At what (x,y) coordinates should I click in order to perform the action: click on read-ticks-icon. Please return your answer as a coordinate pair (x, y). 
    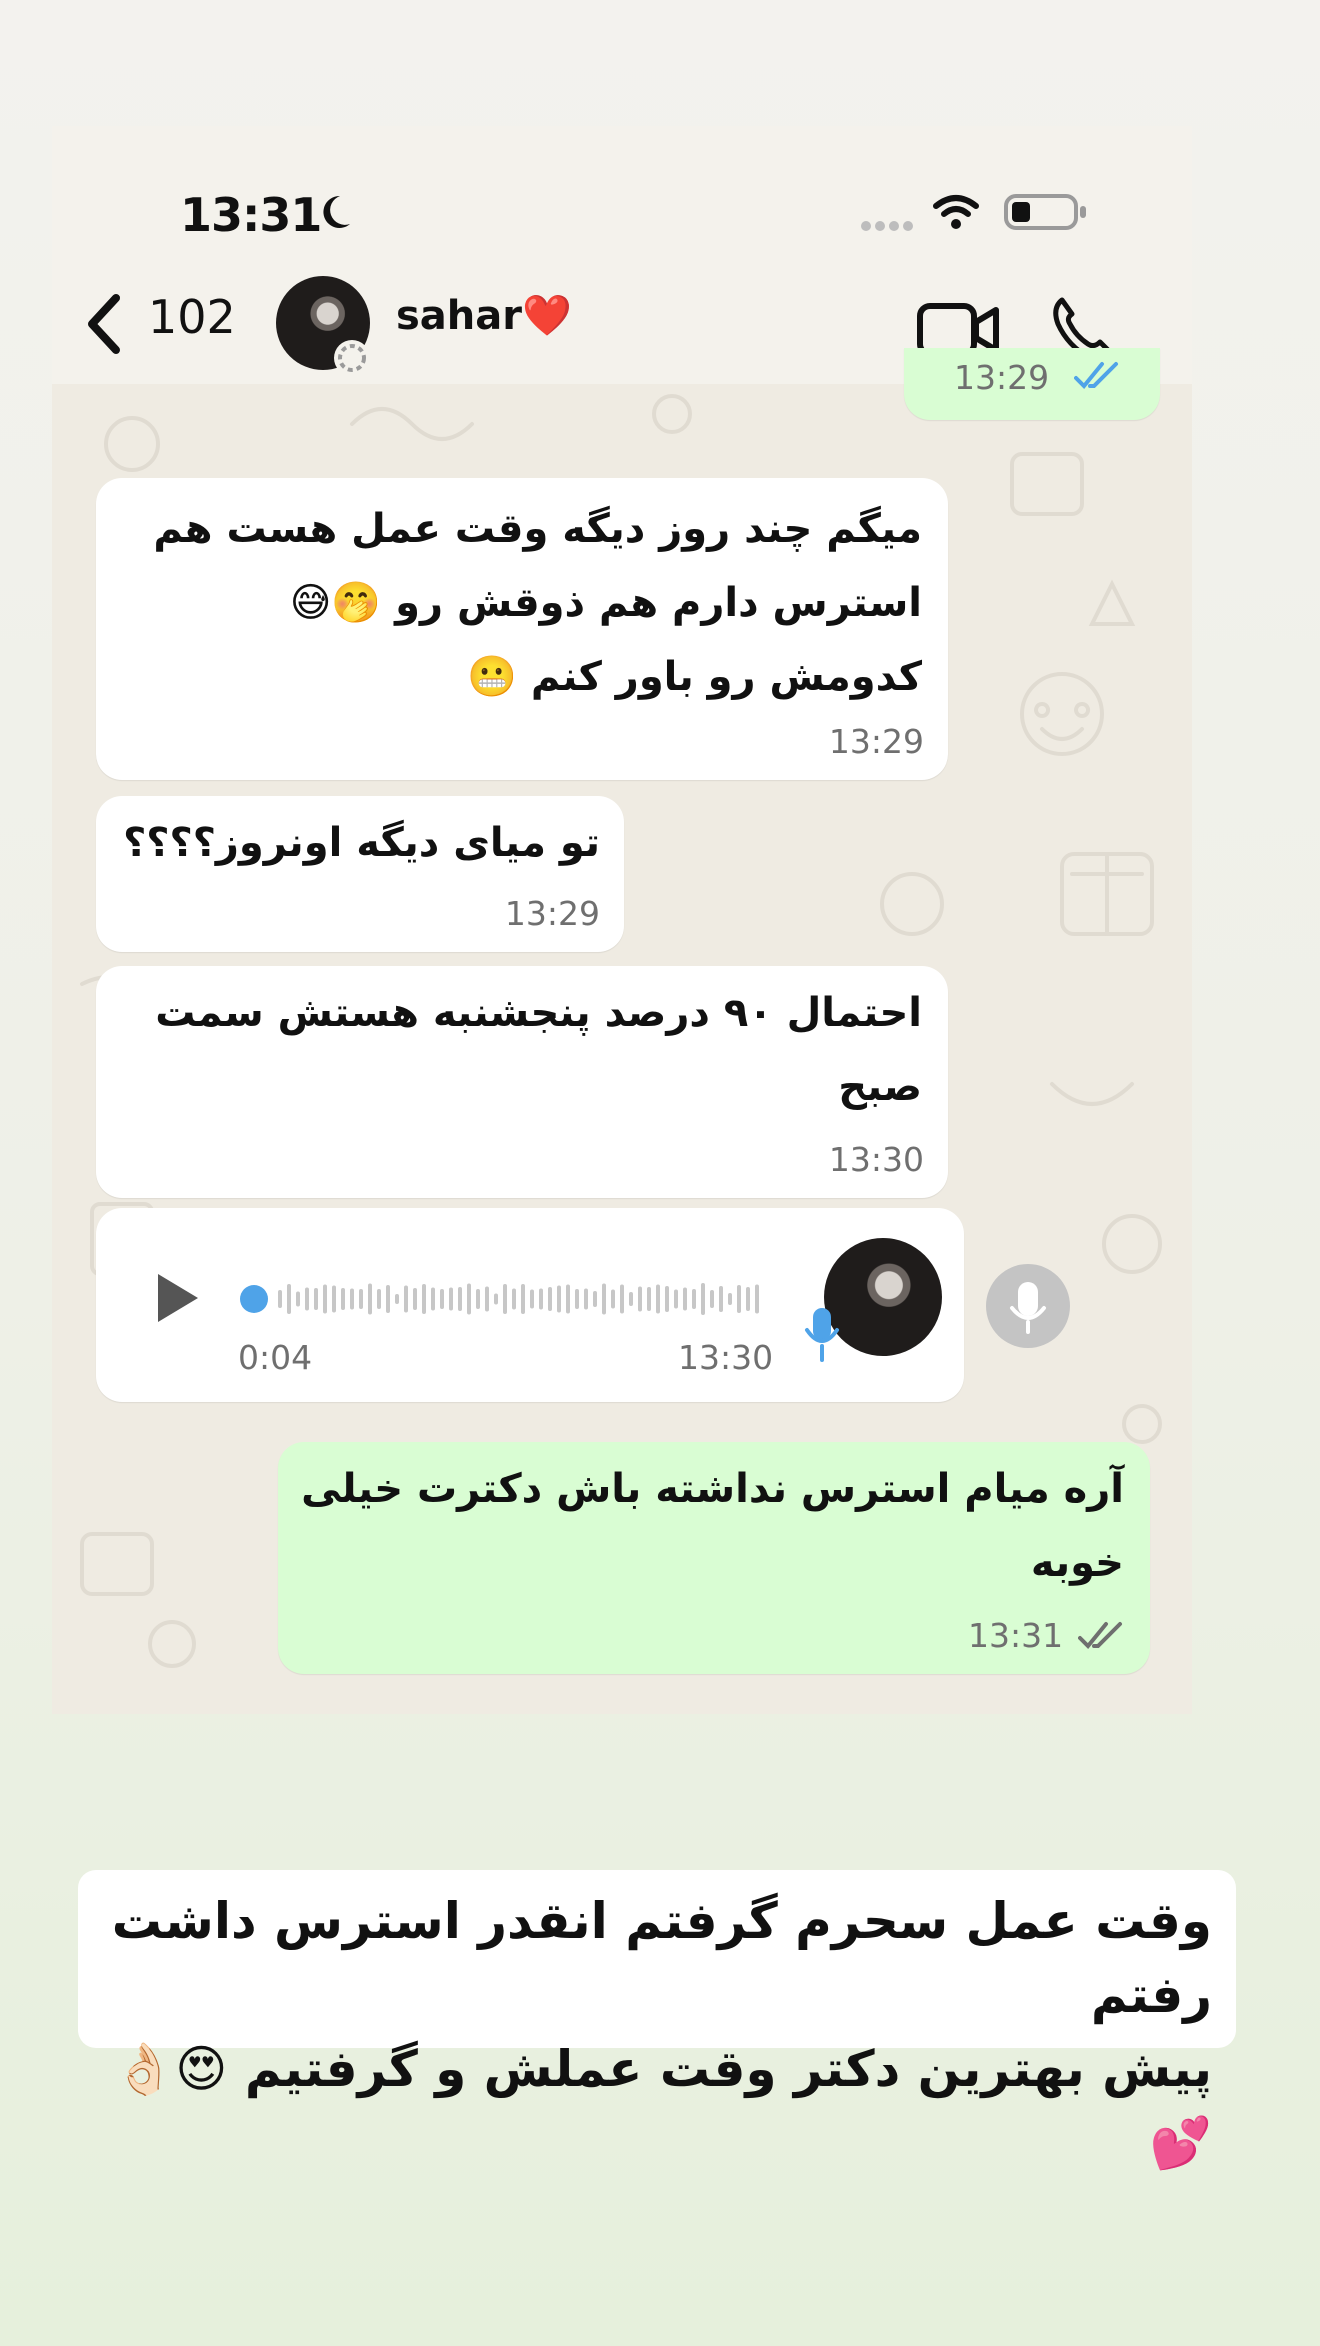
    Looking at the image, I should click on (1100, 378).